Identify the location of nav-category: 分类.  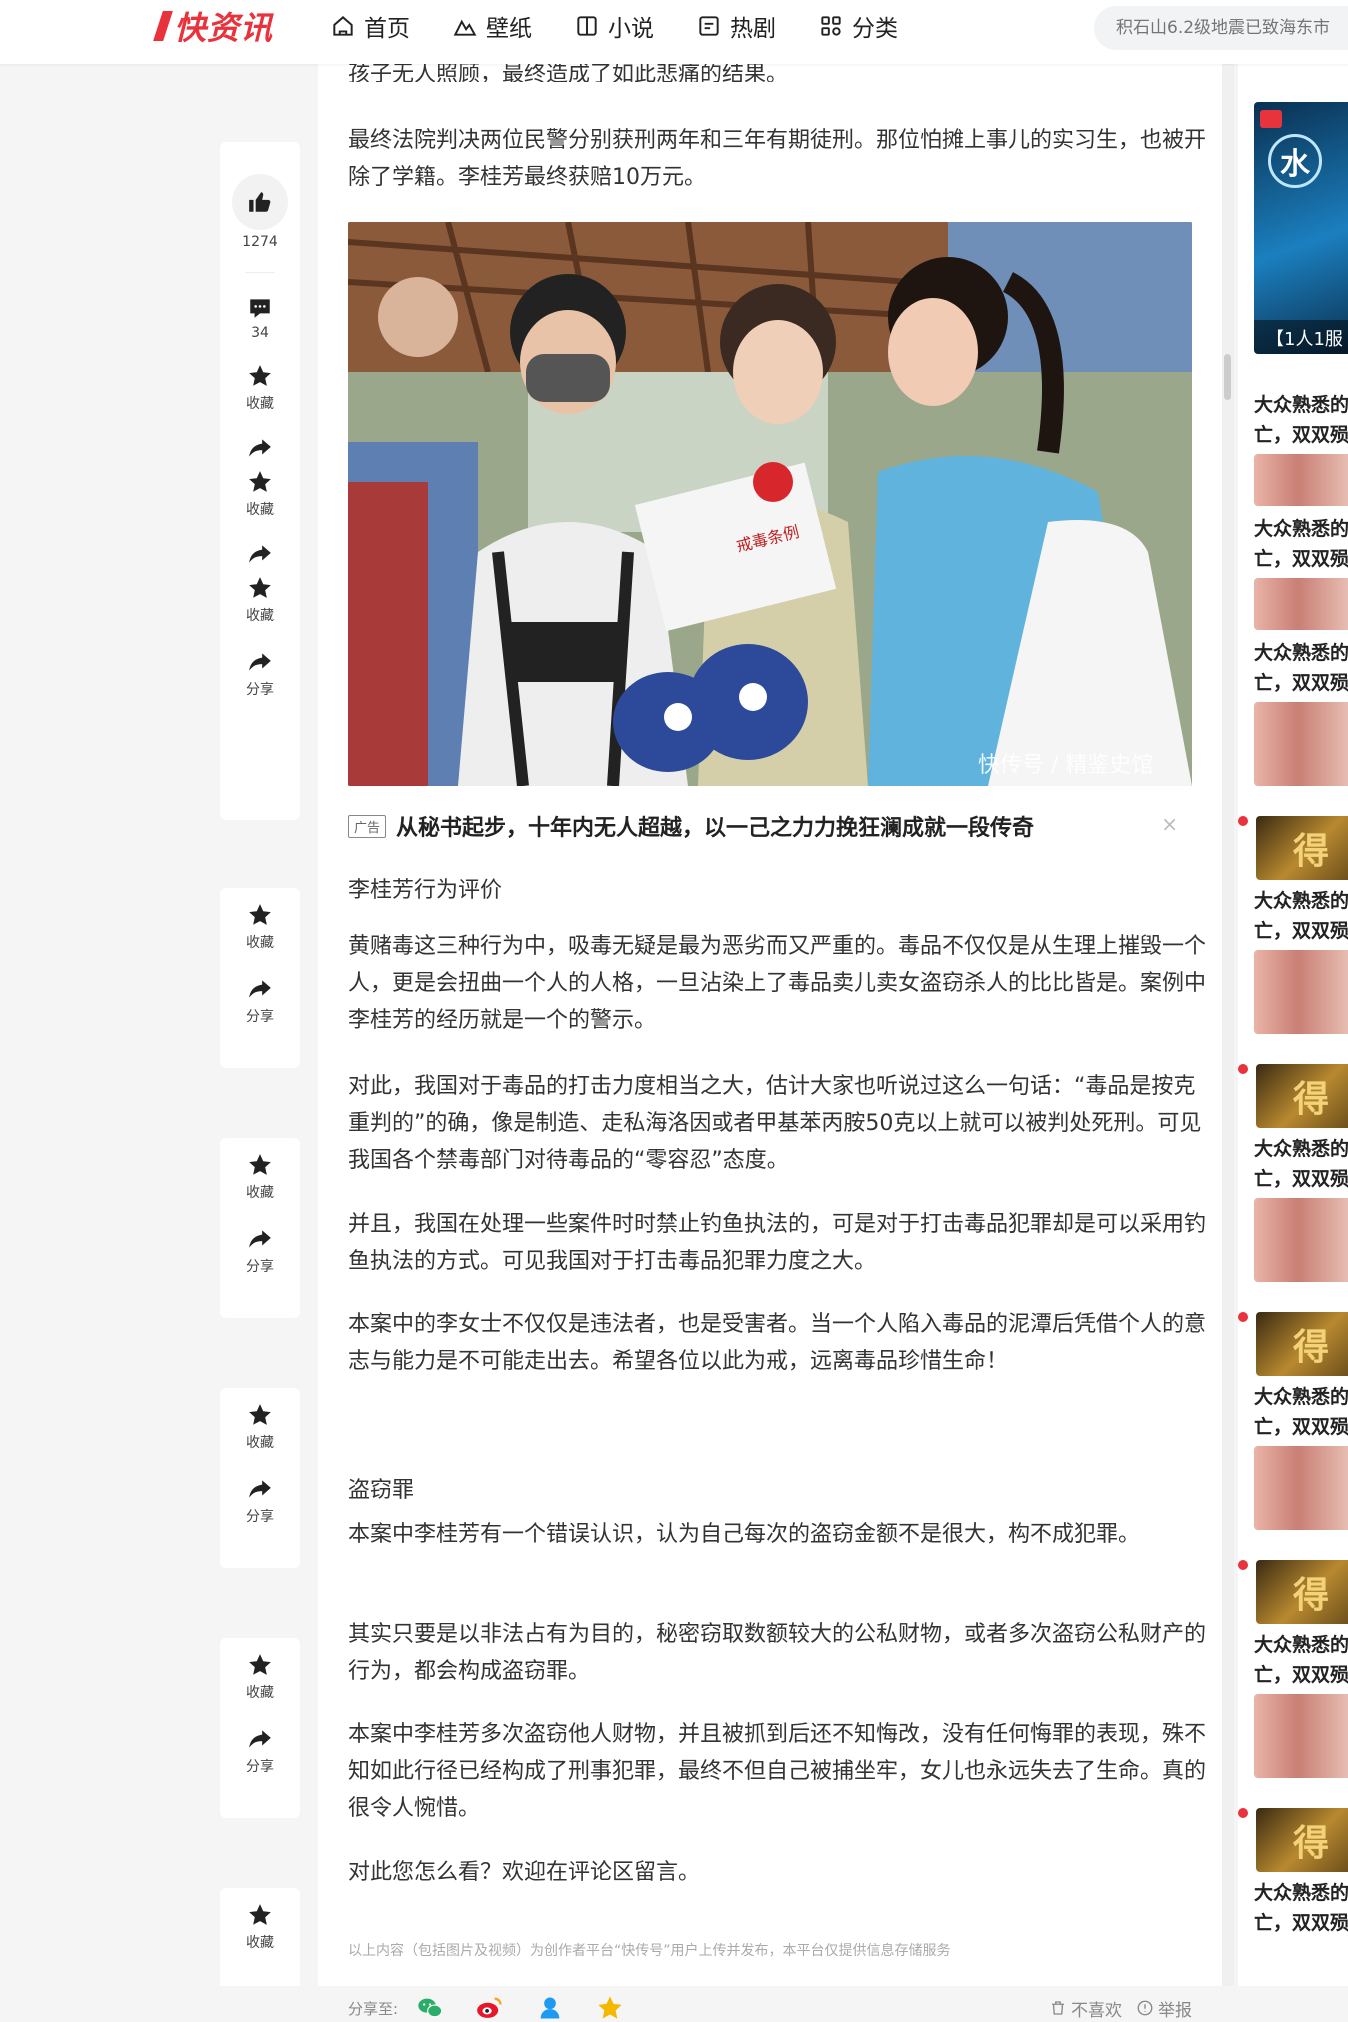
(858, 26).